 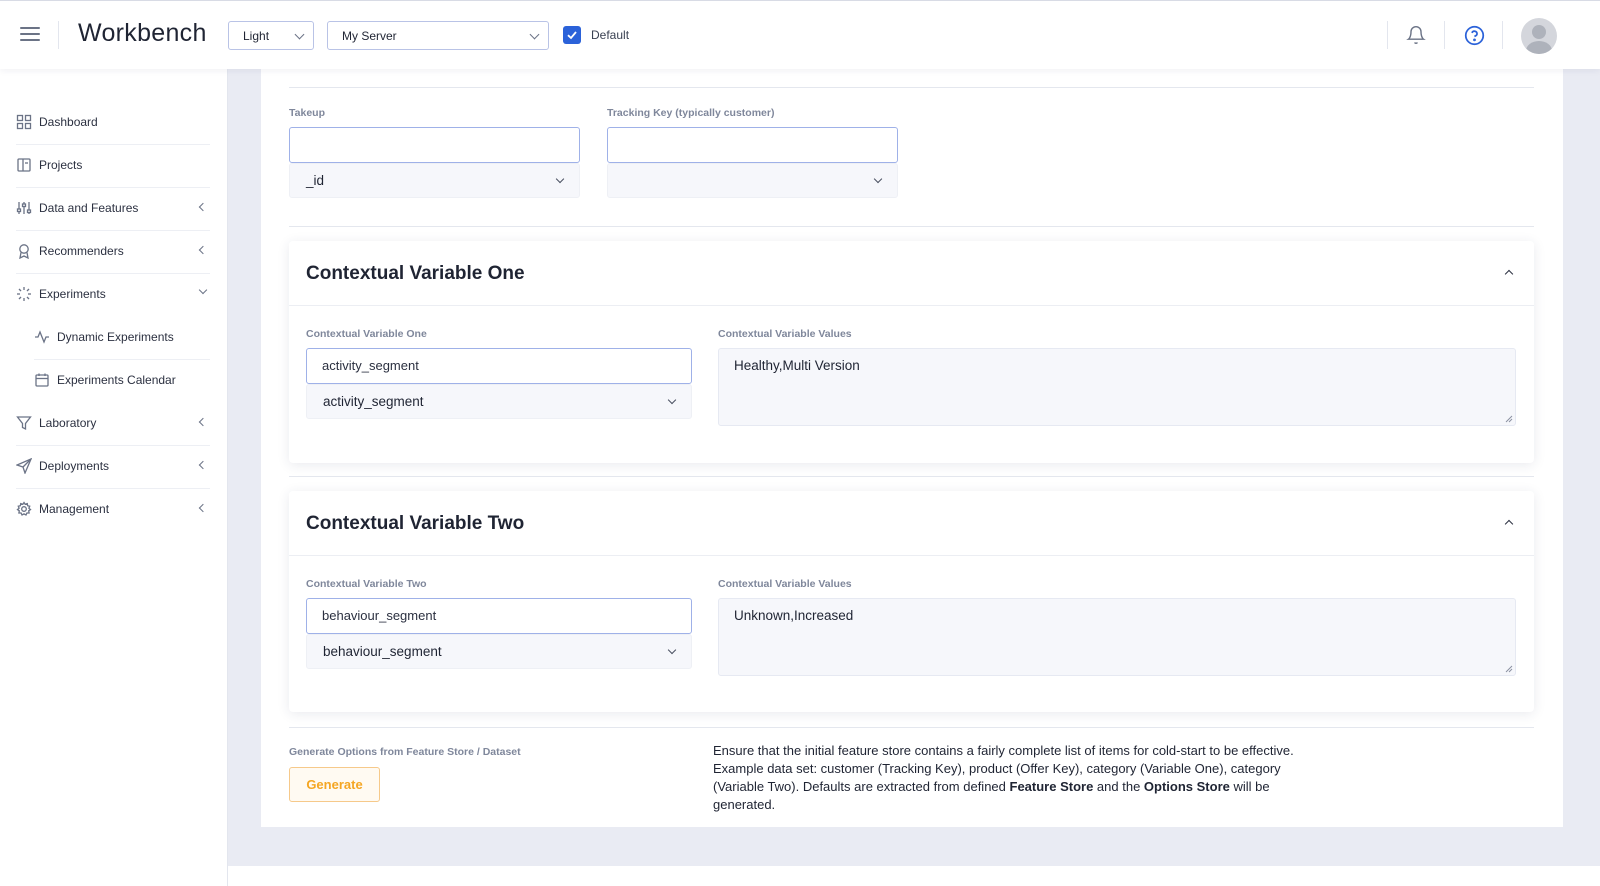 I want to click on takeup-select-value: _id, so click(x=315, y=180).